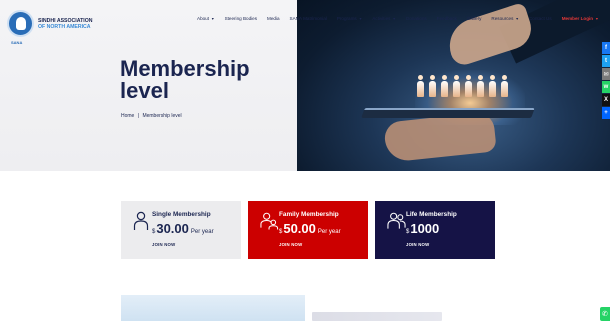 The width and height of the screenshot is (610, 321). Describe the element at coordinates (396, 220) in the screenshot. I see `group-icon` at that location.